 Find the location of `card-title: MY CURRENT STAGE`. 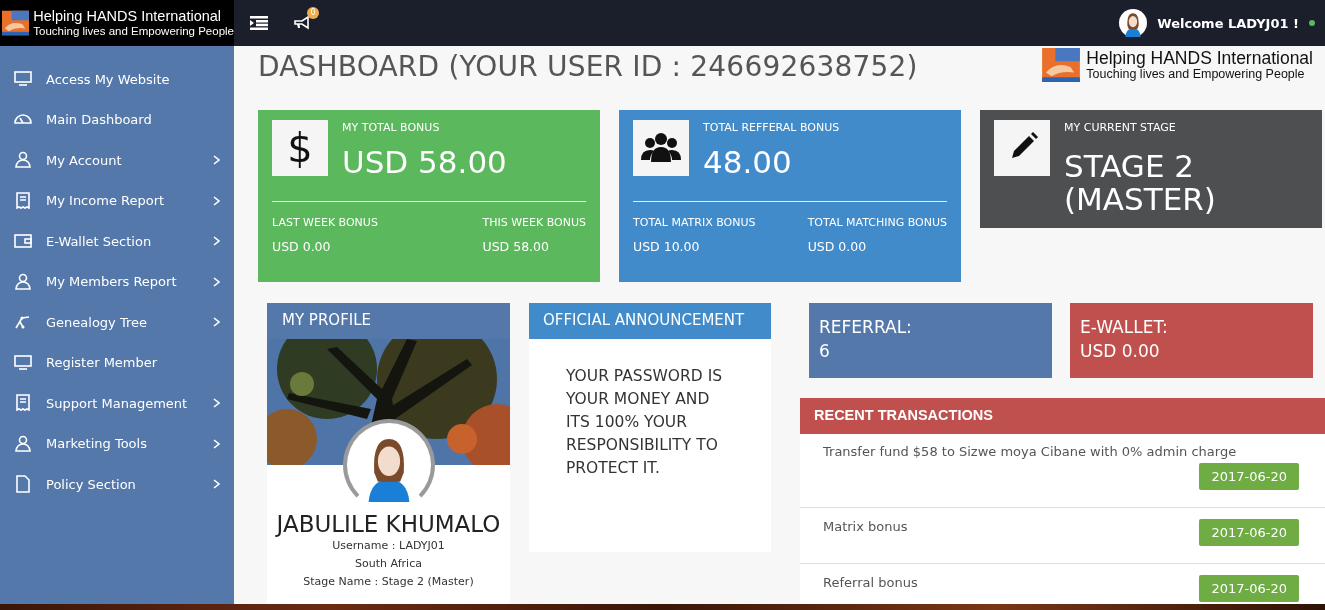

card-title: MY CURRENT STAGE is located at coordinates (1120, 127).